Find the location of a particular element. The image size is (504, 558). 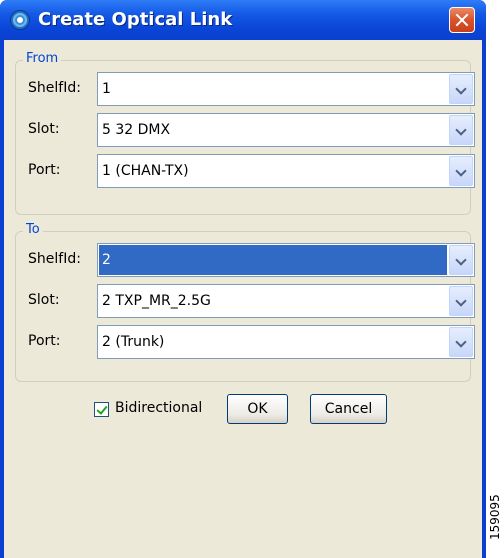

to-shelf-label: ShelfId: is located at coordinates (54, 259).